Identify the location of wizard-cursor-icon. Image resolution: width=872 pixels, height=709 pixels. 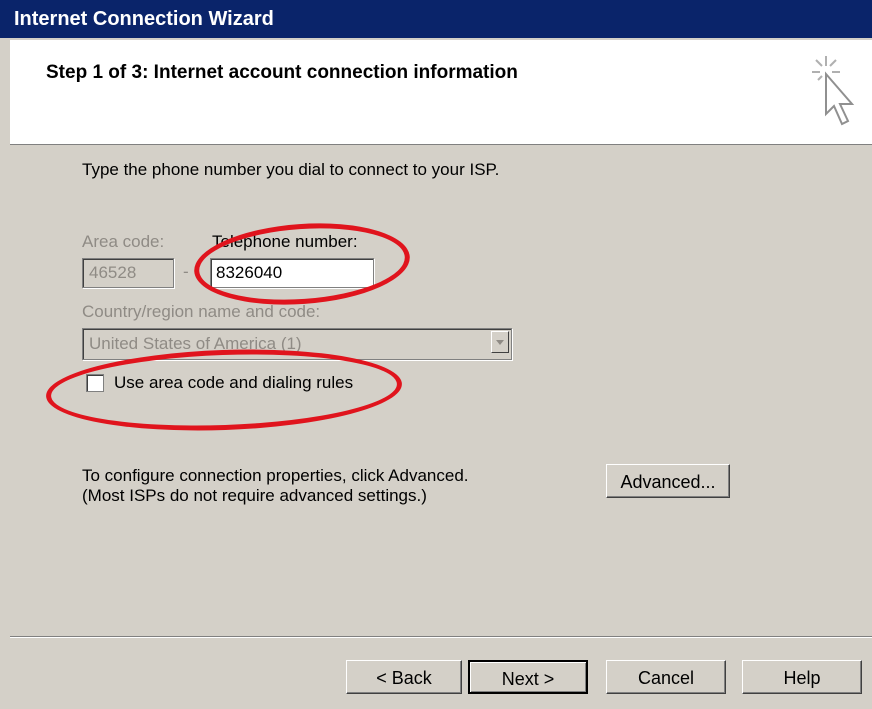
(833, 91).